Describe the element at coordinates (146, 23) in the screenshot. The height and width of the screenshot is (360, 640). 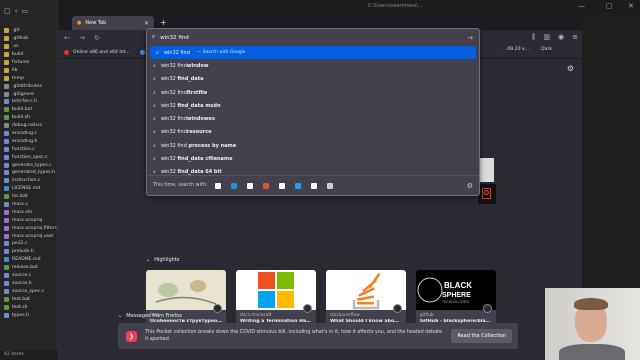
I see `tab-close-icon: ✕` at that location.